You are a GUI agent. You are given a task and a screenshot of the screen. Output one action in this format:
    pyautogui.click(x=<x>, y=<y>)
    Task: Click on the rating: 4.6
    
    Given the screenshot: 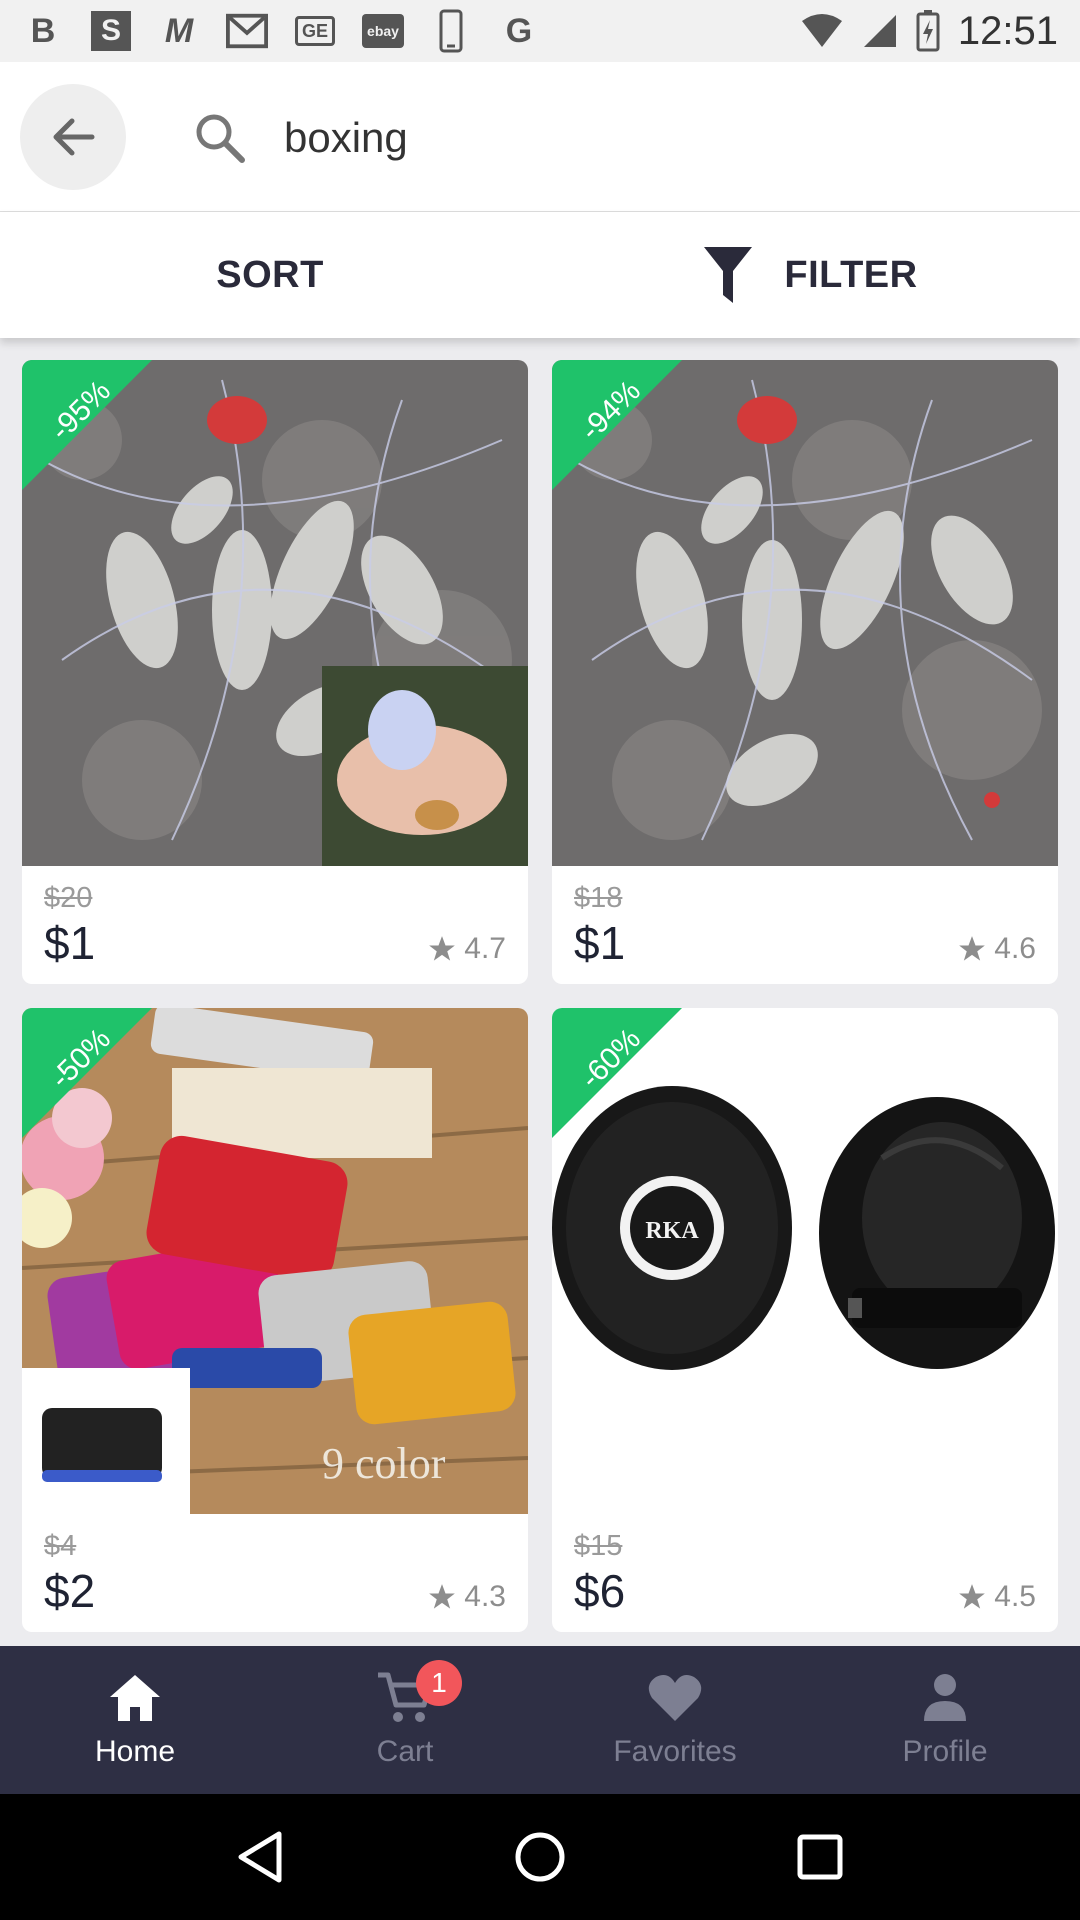 What is the action you would take?
    pyautogui.click(x=997, y=949)
    